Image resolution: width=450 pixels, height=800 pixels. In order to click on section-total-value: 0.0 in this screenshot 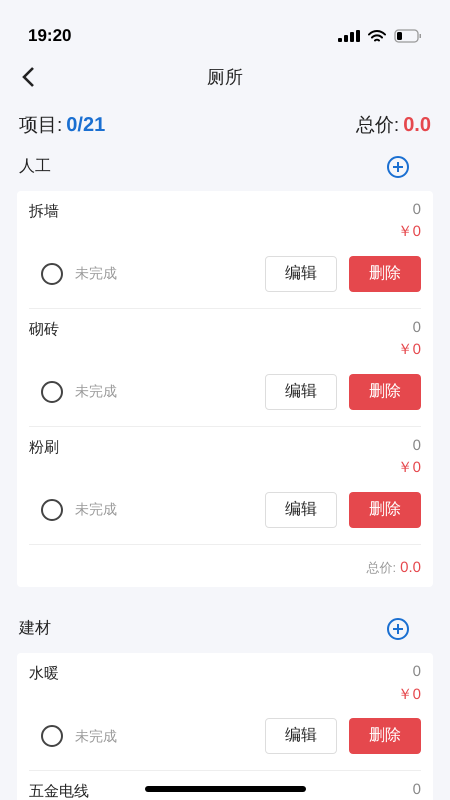, I will do `click(410, 568)`.